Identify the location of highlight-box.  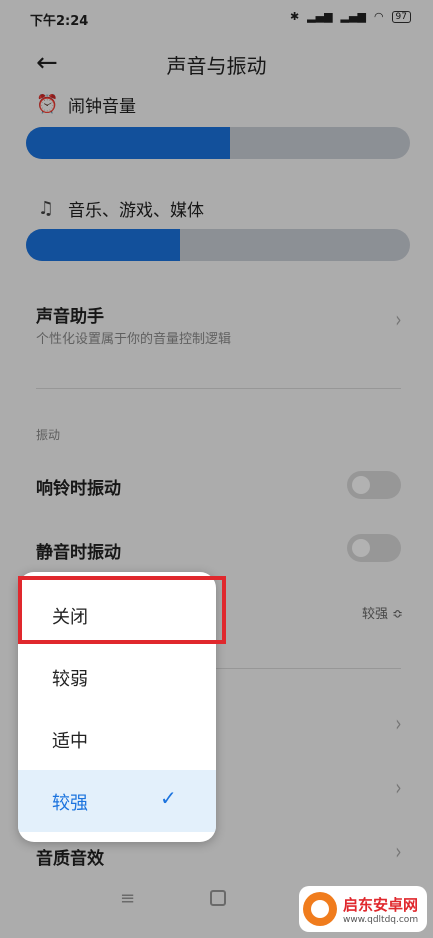
(122, 610).